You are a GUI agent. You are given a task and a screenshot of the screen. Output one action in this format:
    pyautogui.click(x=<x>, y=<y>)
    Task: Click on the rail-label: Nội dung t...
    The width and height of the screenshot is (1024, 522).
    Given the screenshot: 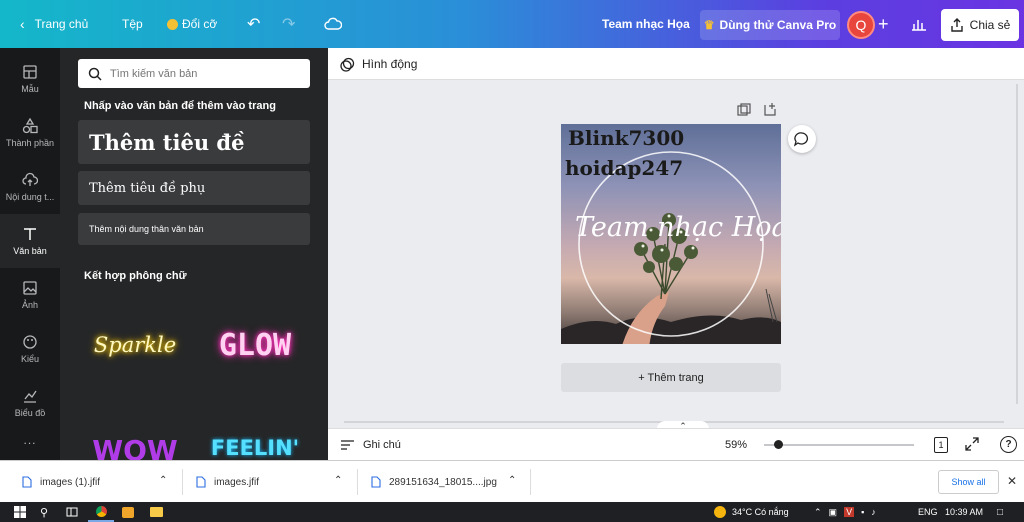 What is the action you would take?
    pyautogui.click(x=30, y=197)
    